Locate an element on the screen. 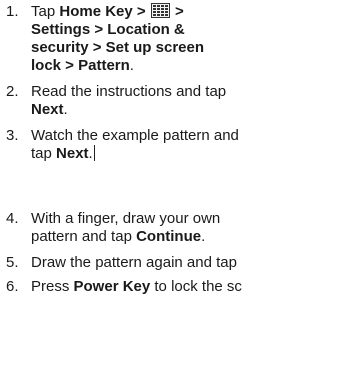 The height and width of the screenshot is (375, 337). step-5: 5. Draw the pattern again and tap is located at coordinates (121, 263).